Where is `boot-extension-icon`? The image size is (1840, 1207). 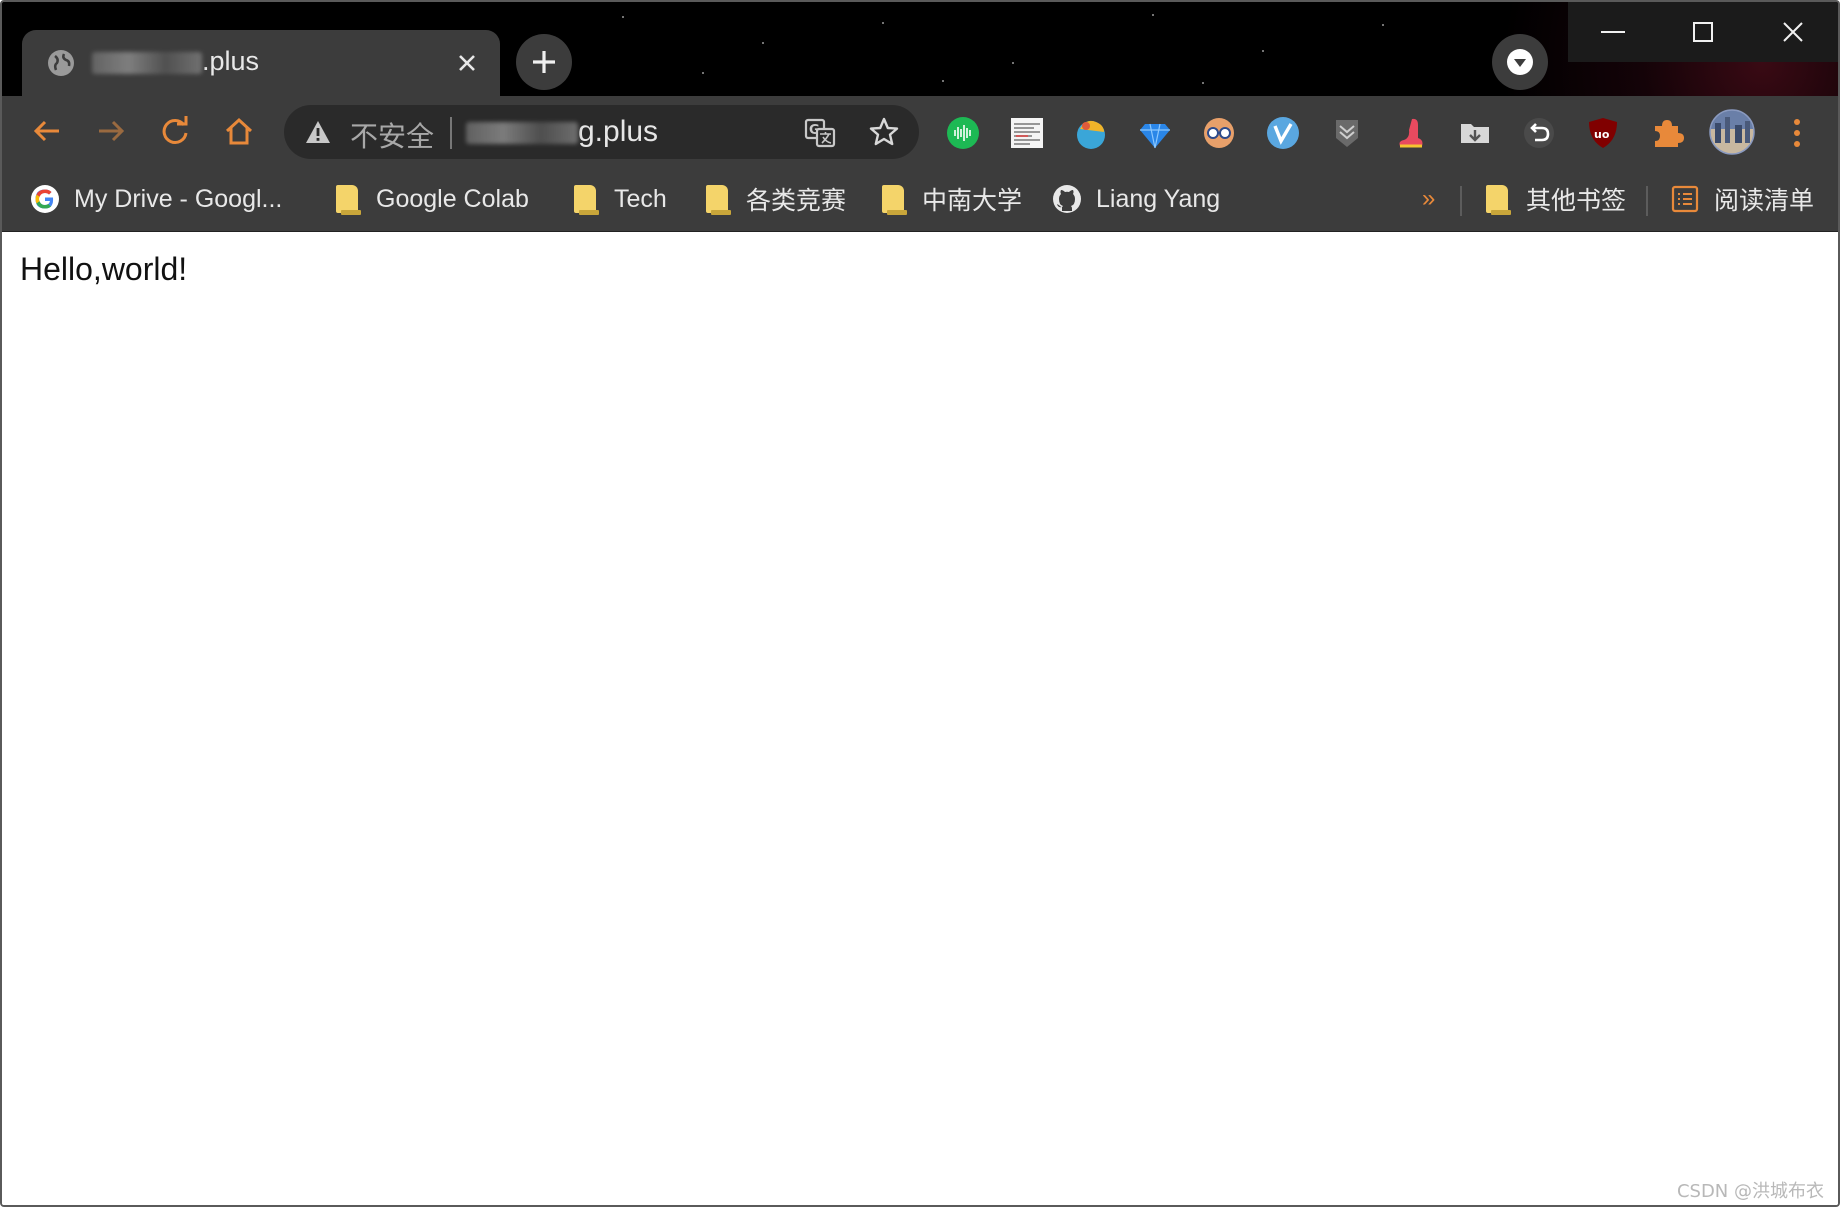 boot-extension-icon is located at coordinates (1411, 133).